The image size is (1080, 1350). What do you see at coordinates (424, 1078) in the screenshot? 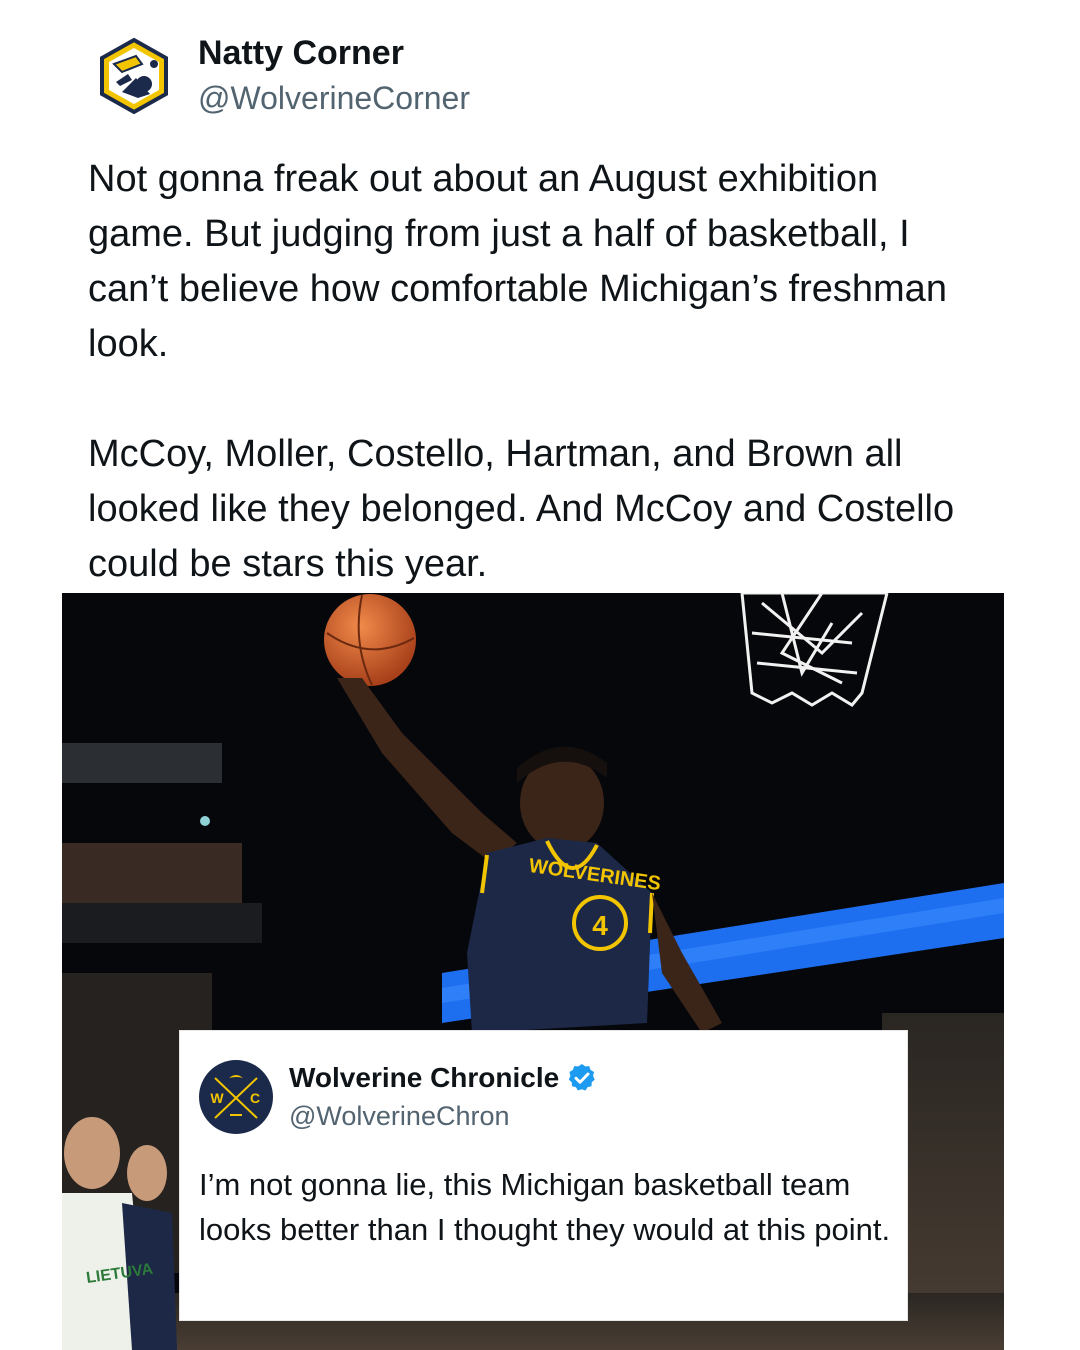
I see `quoted-author-display-name: Wolverine Chronicle` at bounding box center [424, 1078].